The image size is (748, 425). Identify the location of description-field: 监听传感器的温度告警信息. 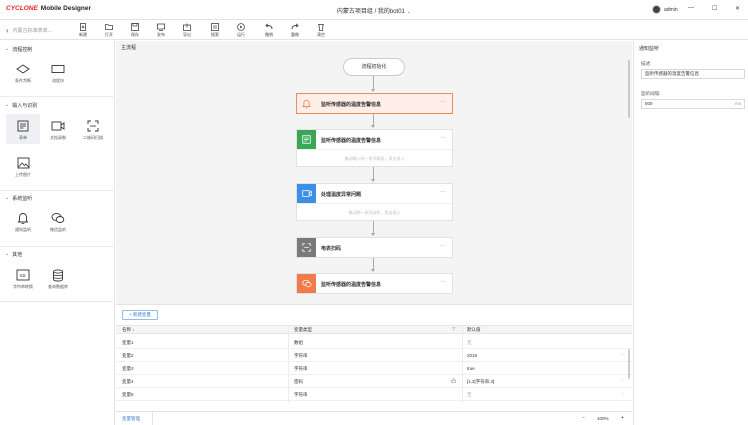
(693, 74).